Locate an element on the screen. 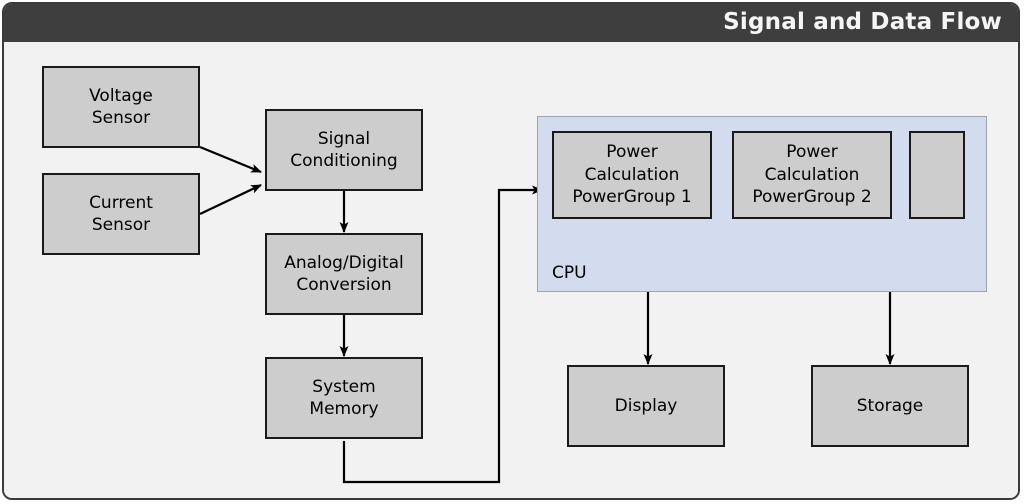 The image size is (1024, 504). node-analog-digital-conversion: Analog/Digital Conversion is located at coordinates (344, 274).